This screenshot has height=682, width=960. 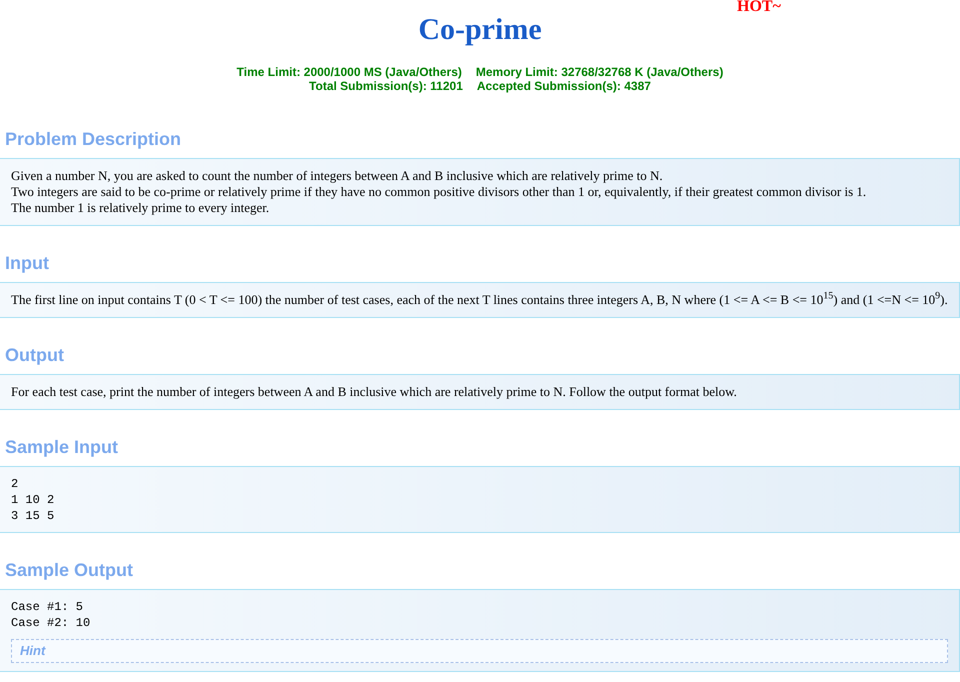 I want to click on limit-info: Accepted Submission(s): 4387, so click(x=563, y=86).